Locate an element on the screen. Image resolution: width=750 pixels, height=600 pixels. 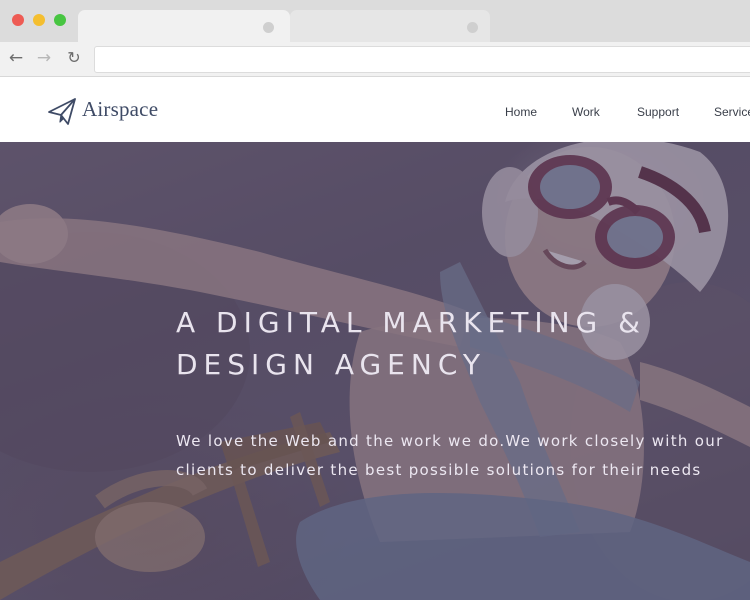
browser-tab-active is located at coordinates (184, 26).